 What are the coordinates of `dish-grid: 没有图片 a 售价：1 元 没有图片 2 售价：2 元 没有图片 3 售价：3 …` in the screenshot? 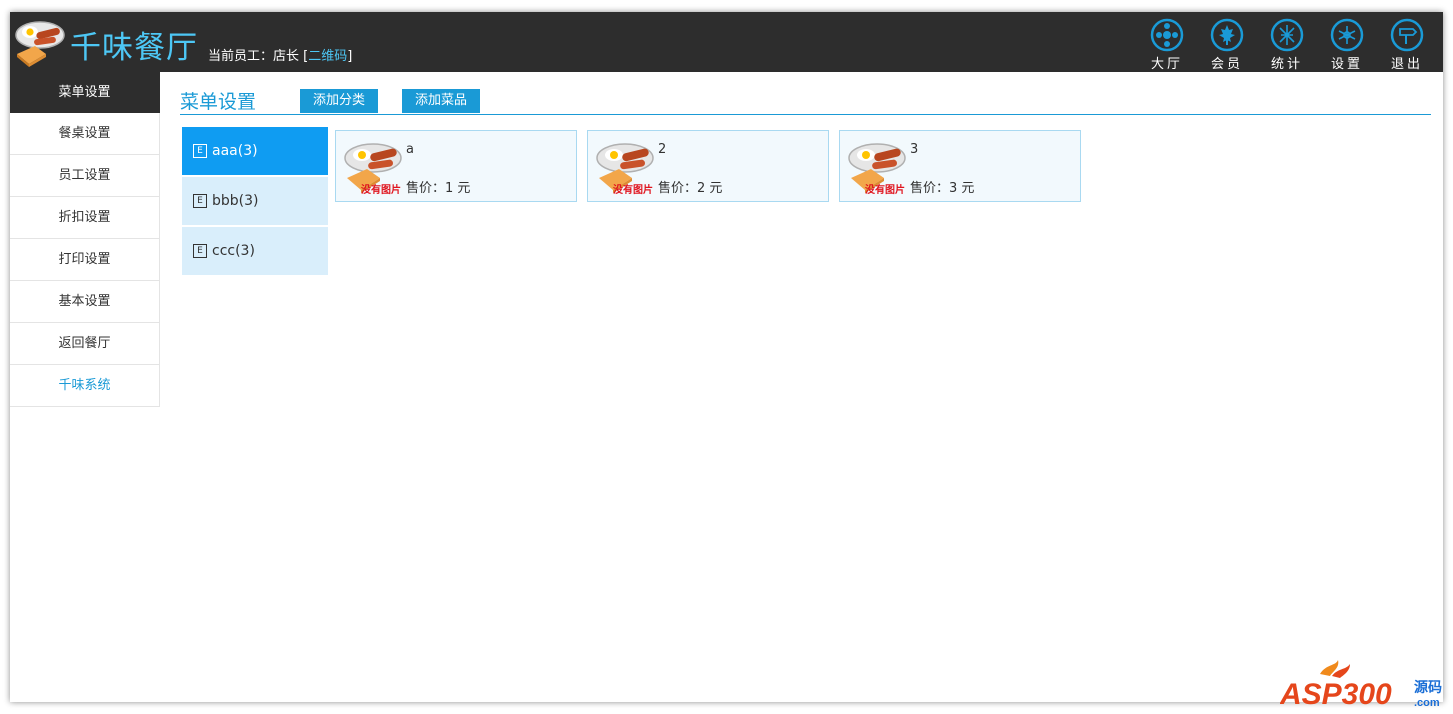 It's located at (713, 166).